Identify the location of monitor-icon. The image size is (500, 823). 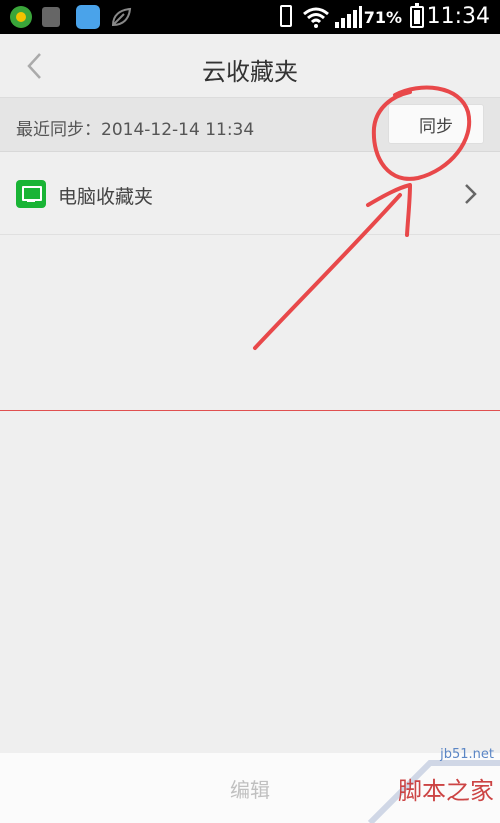
(31, 194).